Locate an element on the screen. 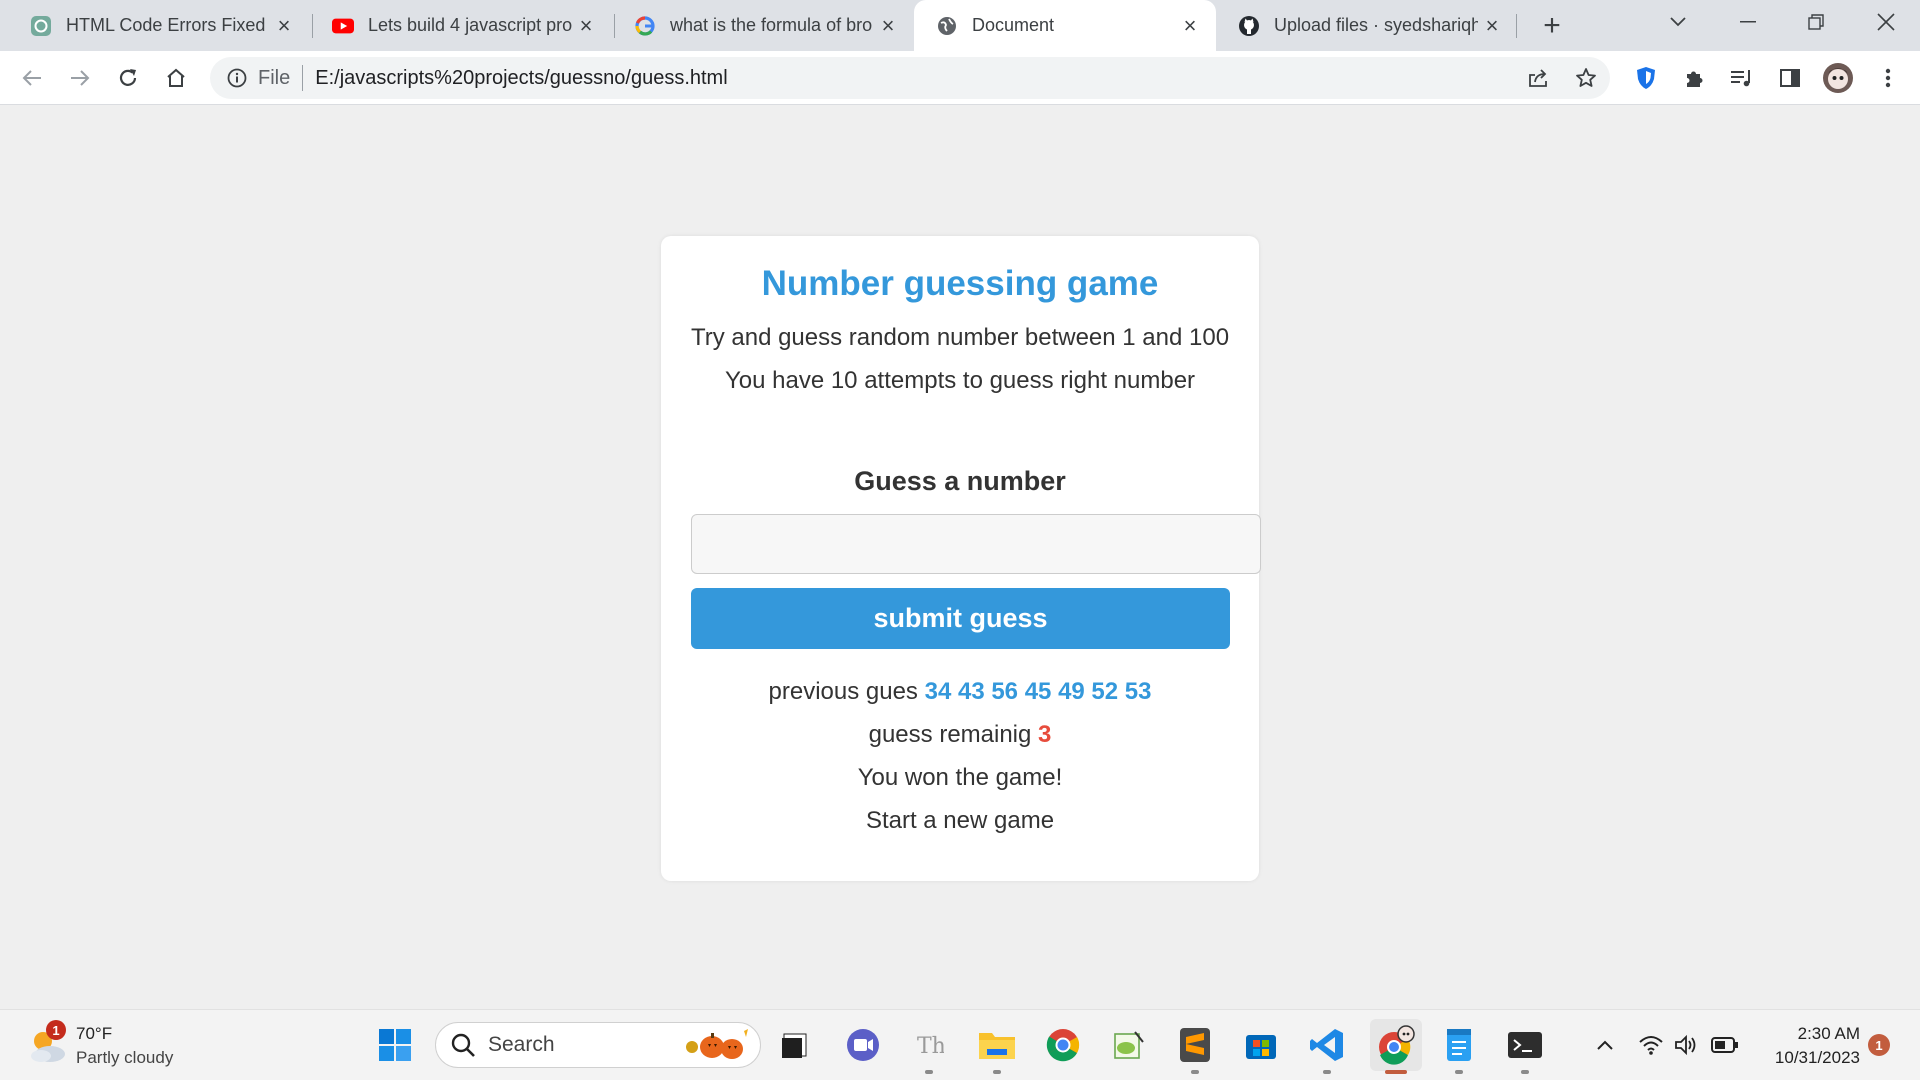  chrome-profile-icon is located at coordinates (1396, 1046).